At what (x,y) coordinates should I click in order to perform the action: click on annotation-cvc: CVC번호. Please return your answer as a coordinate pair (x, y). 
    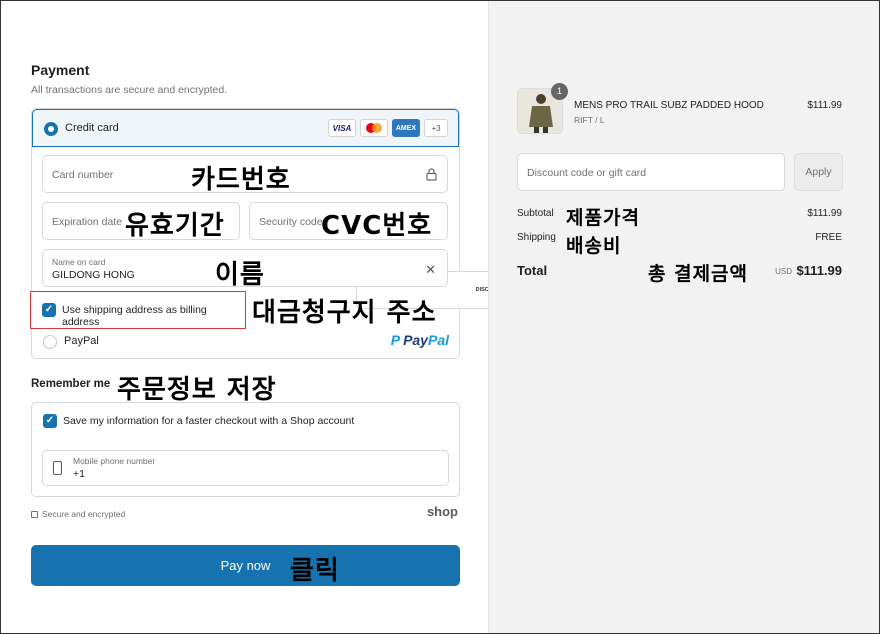
    Looking at the image, I should click on (377, 226).